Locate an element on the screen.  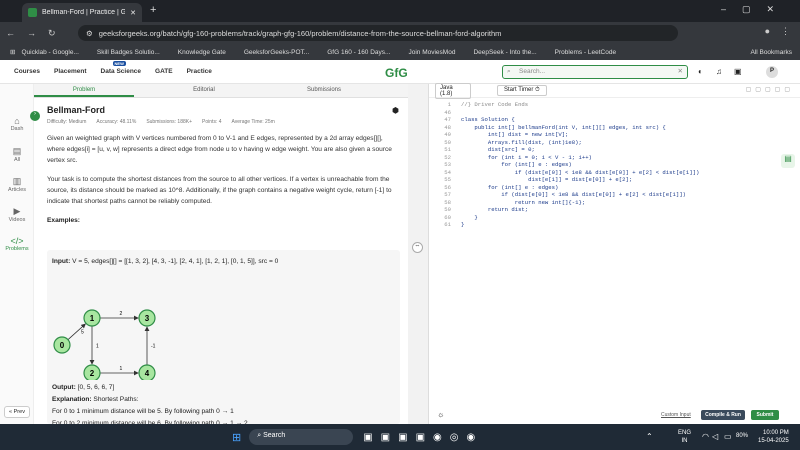
bookmark-item: Join MoviesMod is located at coordinates (431, 52).